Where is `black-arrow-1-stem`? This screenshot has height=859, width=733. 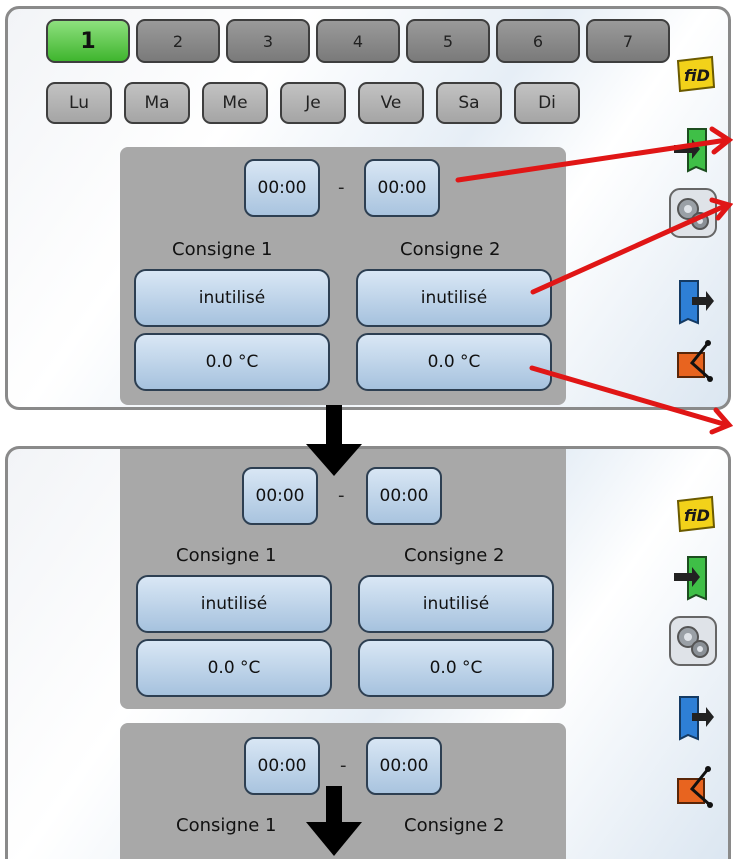
black-arrow-1-stem is located at coordinates (334, 426).